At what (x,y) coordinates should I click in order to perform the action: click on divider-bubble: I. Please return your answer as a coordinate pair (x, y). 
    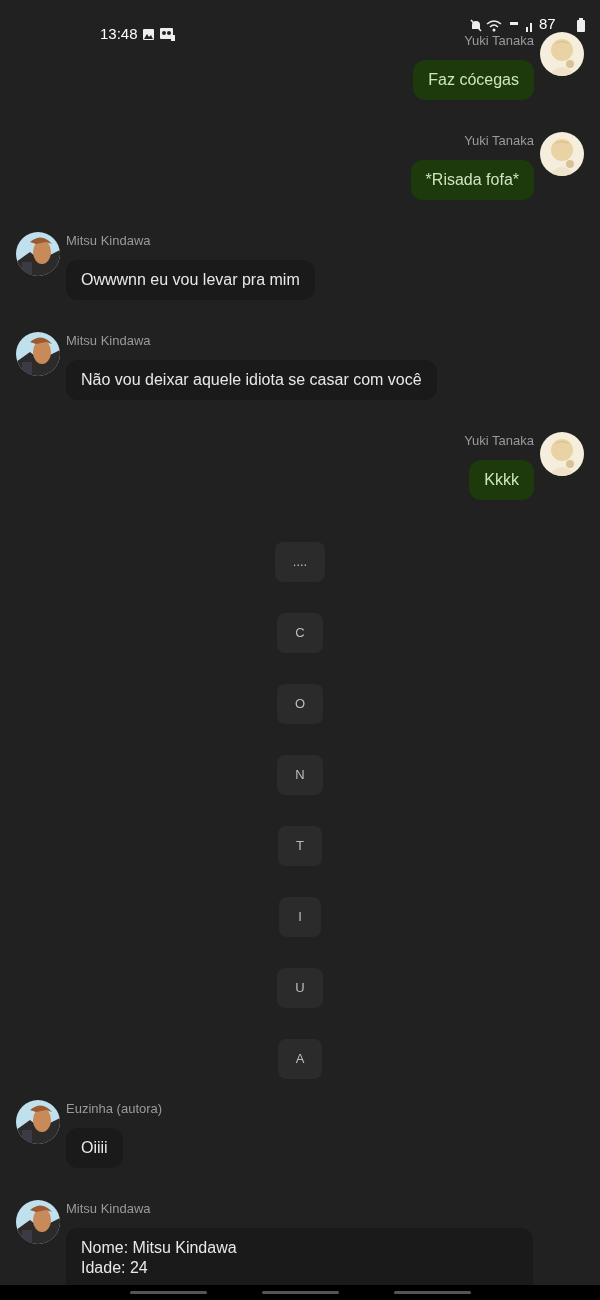
    Looking at the image, I should click on (300, 917).